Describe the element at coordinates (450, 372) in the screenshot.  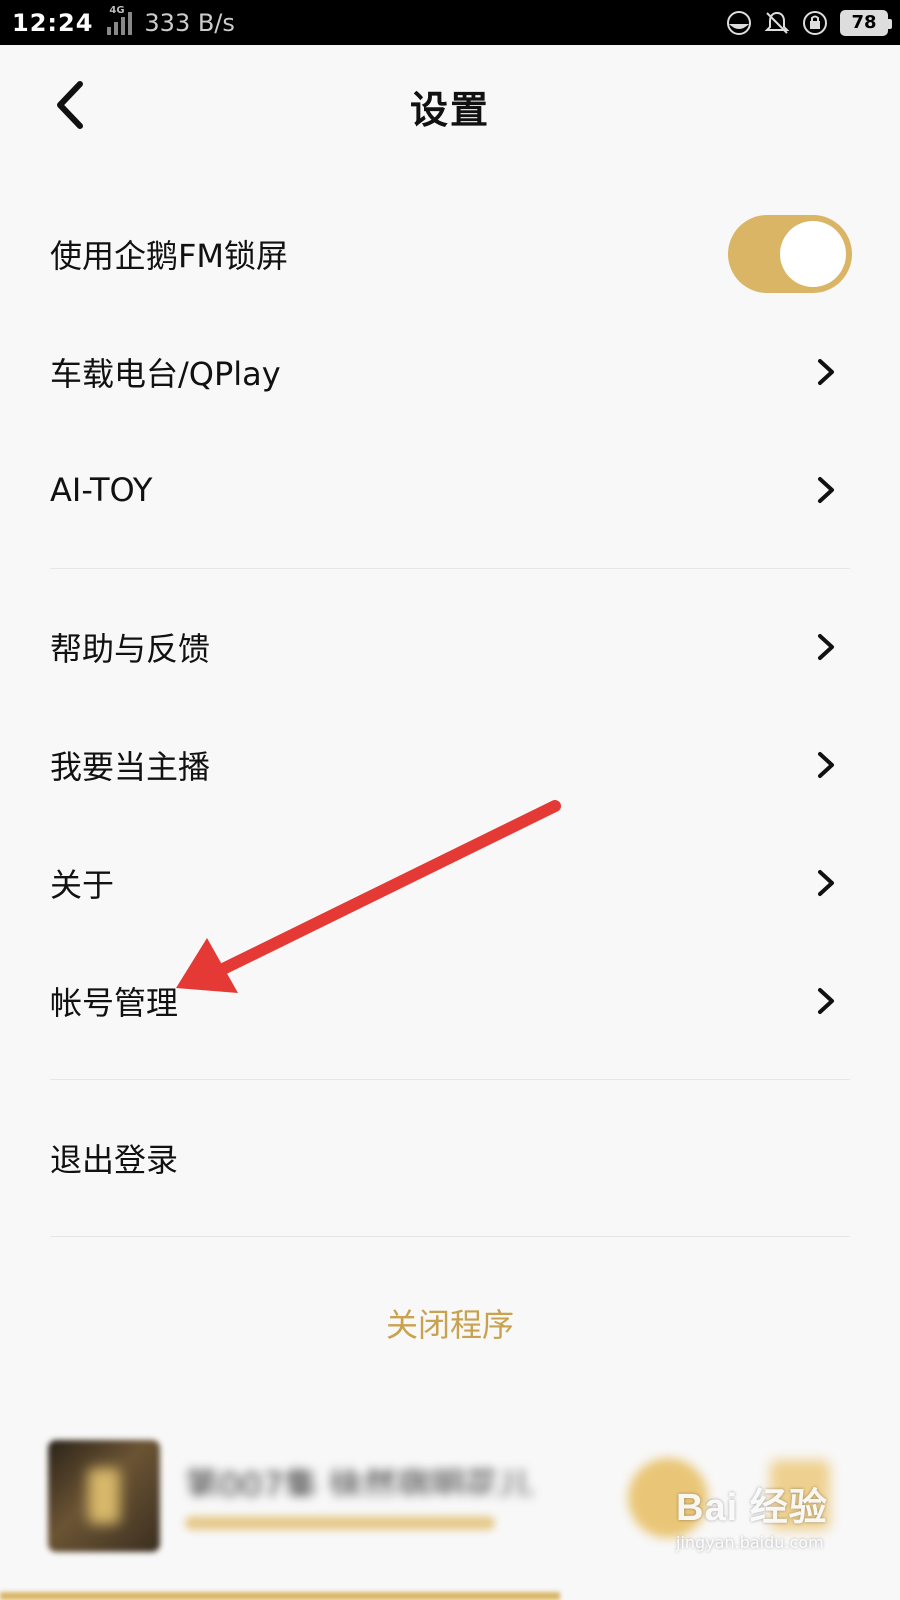
I see `settings-item-qplay: 车载电台/QPlay` at that location.